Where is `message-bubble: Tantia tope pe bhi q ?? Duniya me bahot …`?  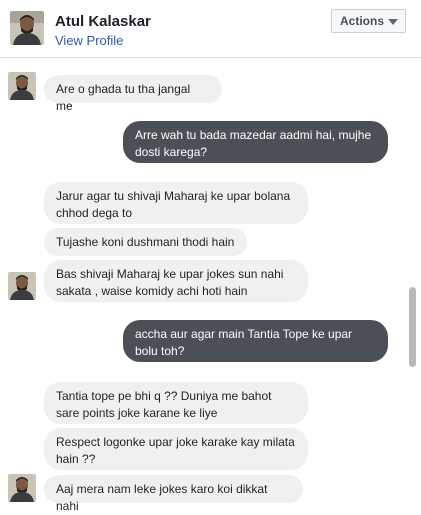
message-bubble: Tantia tope pe bhi q ?? Duniya me bahot … is located at coordinates (176, 403).